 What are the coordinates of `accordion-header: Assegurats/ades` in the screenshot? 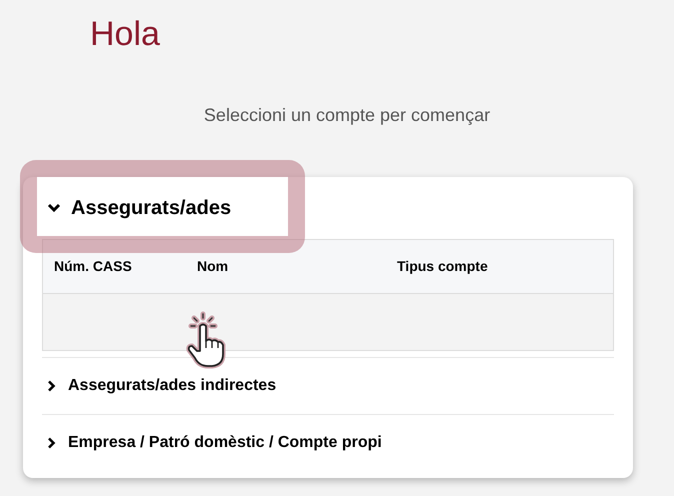 It's located at (137, 208).